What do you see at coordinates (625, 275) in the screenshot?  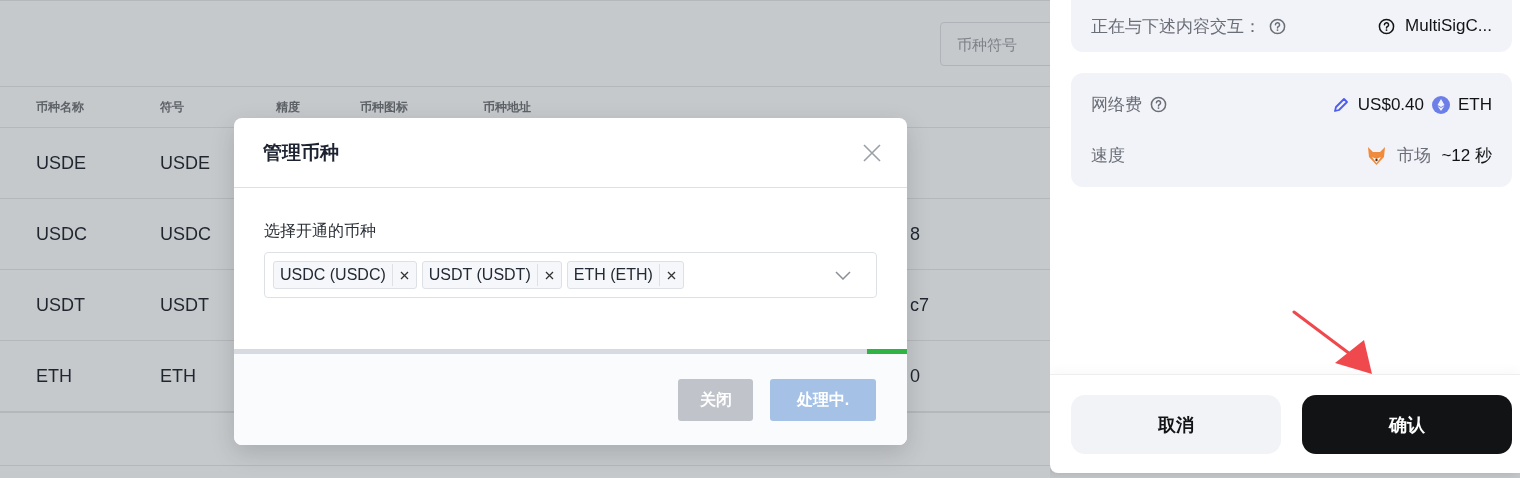 I see `token-tag: ETH (ETH)` at bounding box center [625, 275].